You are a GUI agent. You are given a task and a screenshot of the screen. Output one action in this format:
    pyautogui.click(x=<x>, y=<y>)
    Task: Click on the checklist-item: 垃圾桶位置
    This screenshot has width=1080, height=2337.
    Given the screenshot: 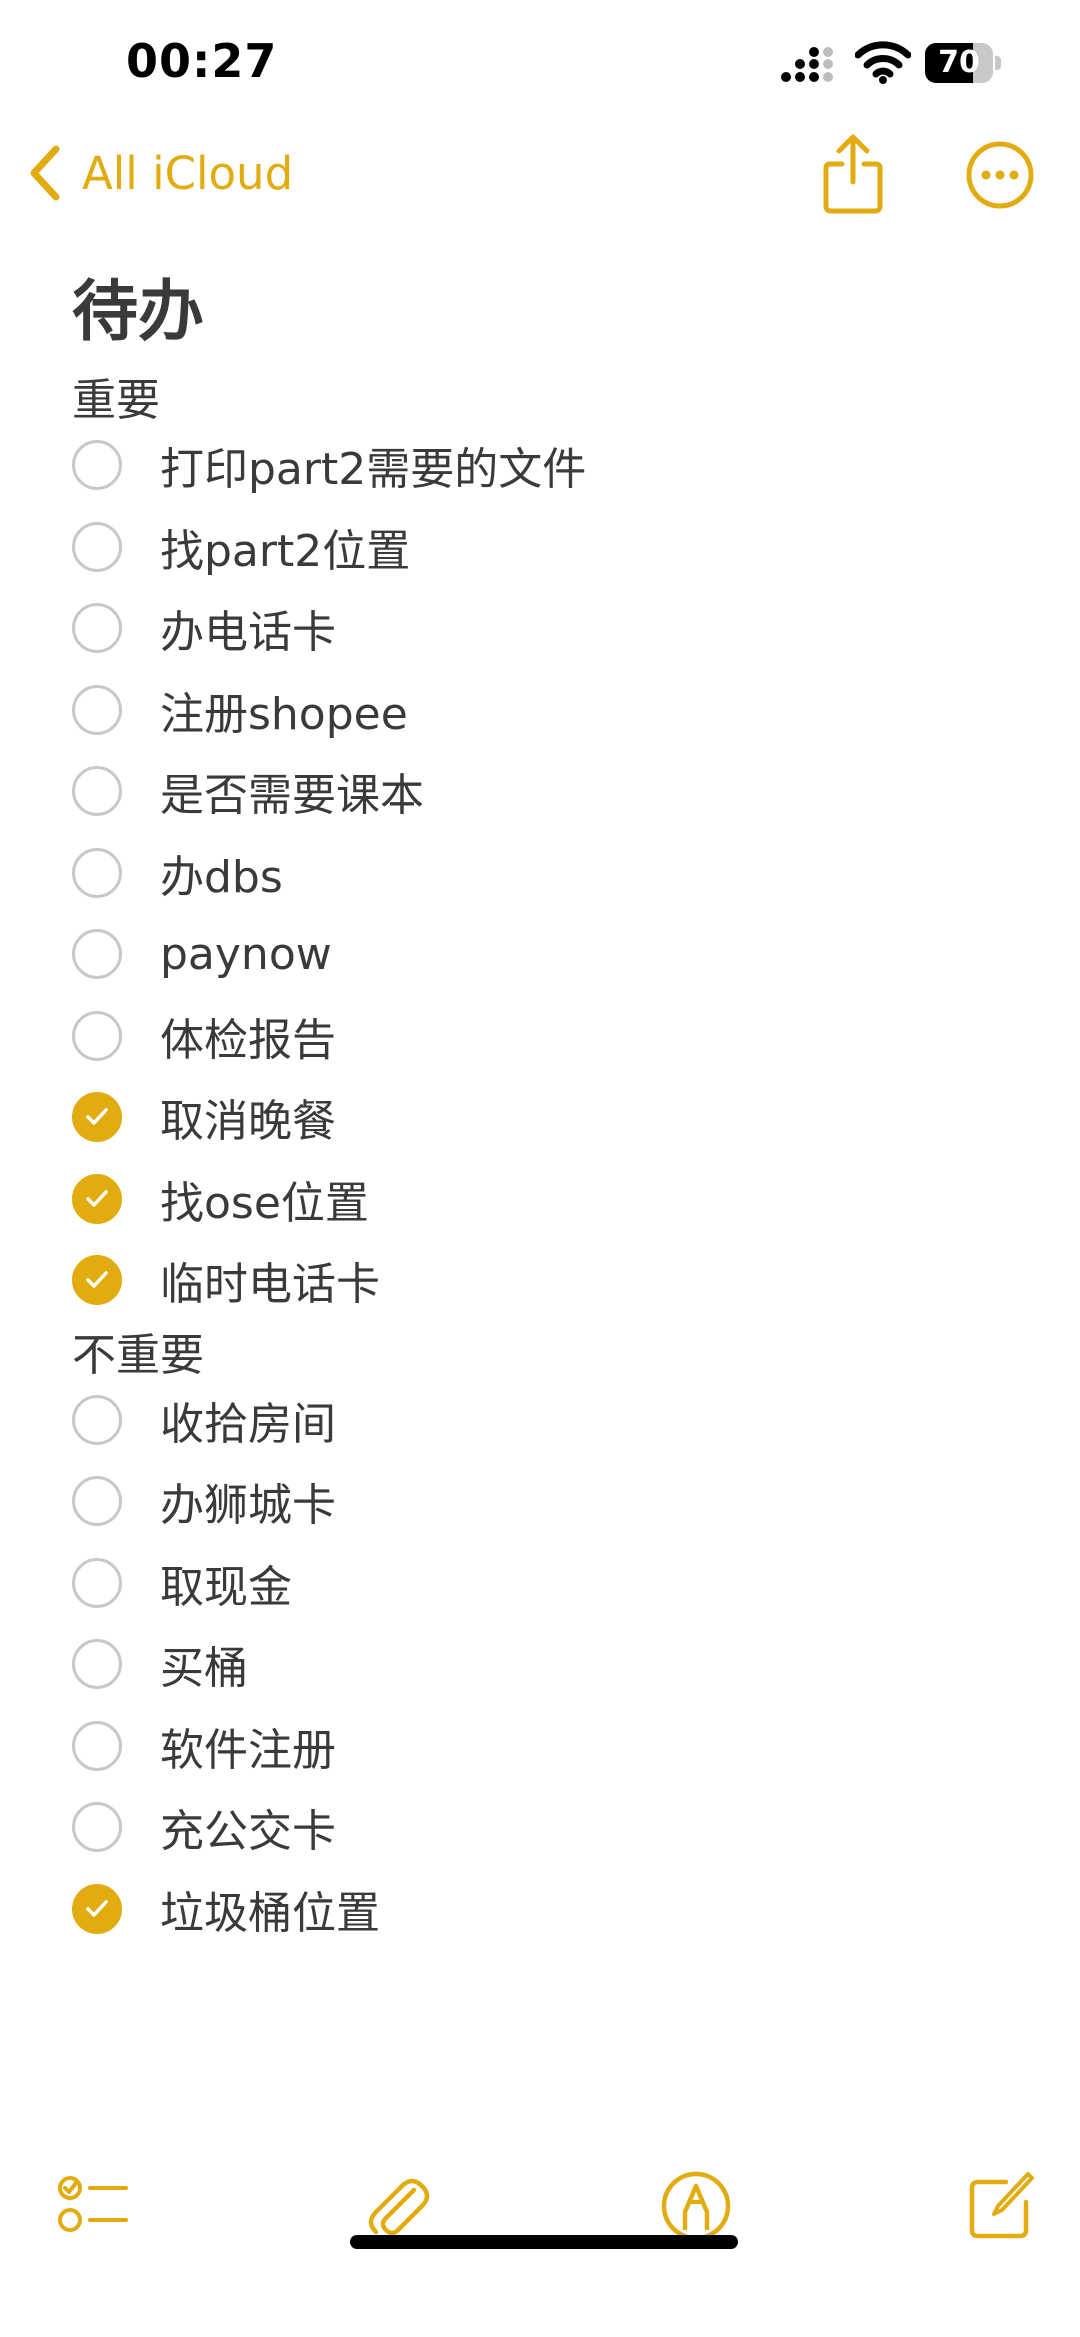 What is the action you would take?
    pyautogui.click(x=226, y=1909)
    